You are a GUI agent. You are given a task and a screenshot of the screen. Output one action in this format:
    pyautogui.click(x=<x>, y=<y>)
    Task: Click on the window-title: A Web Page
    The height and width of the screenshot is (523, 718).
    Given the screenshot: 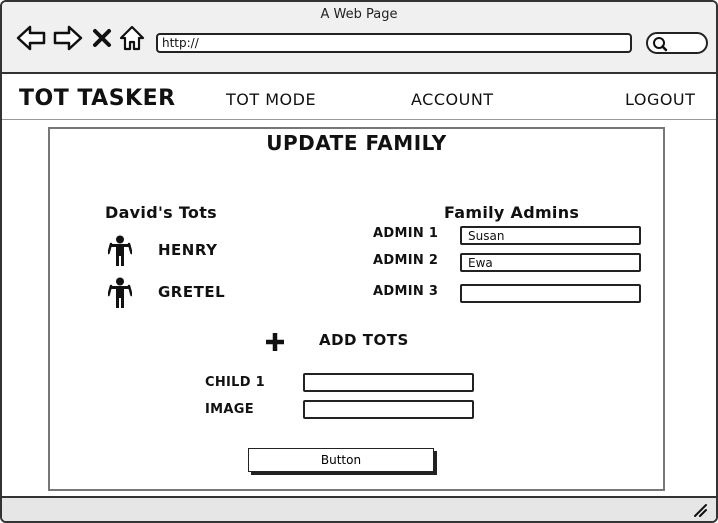 What is the action you would take?
    pyautogui.click(x=359, y=14)
    